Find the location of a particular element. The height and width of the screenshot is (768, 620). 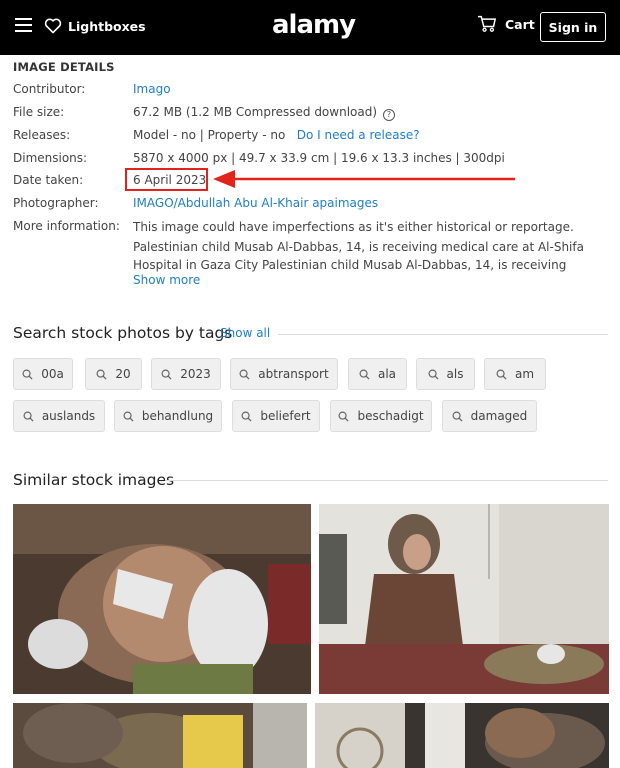

tag-label: auslands is located at coordinates (68, 416).